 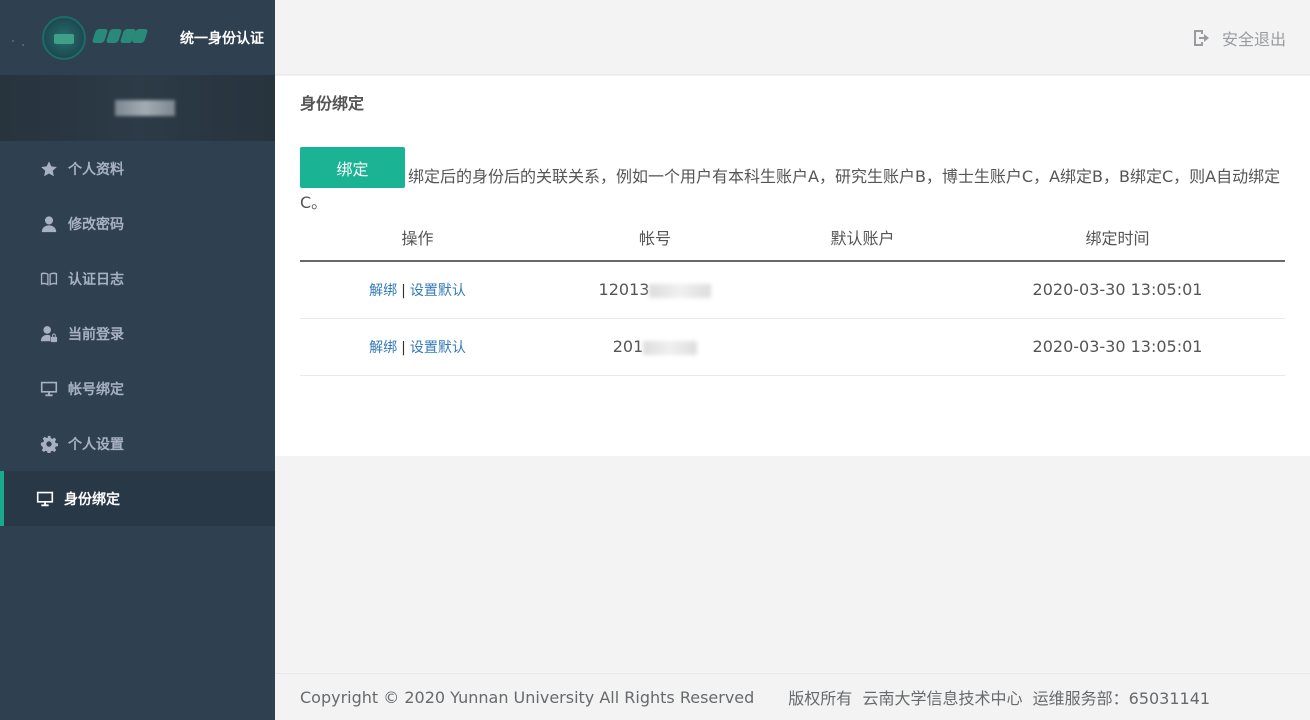 I want to click on university-logo, so click(x=75, y=37).